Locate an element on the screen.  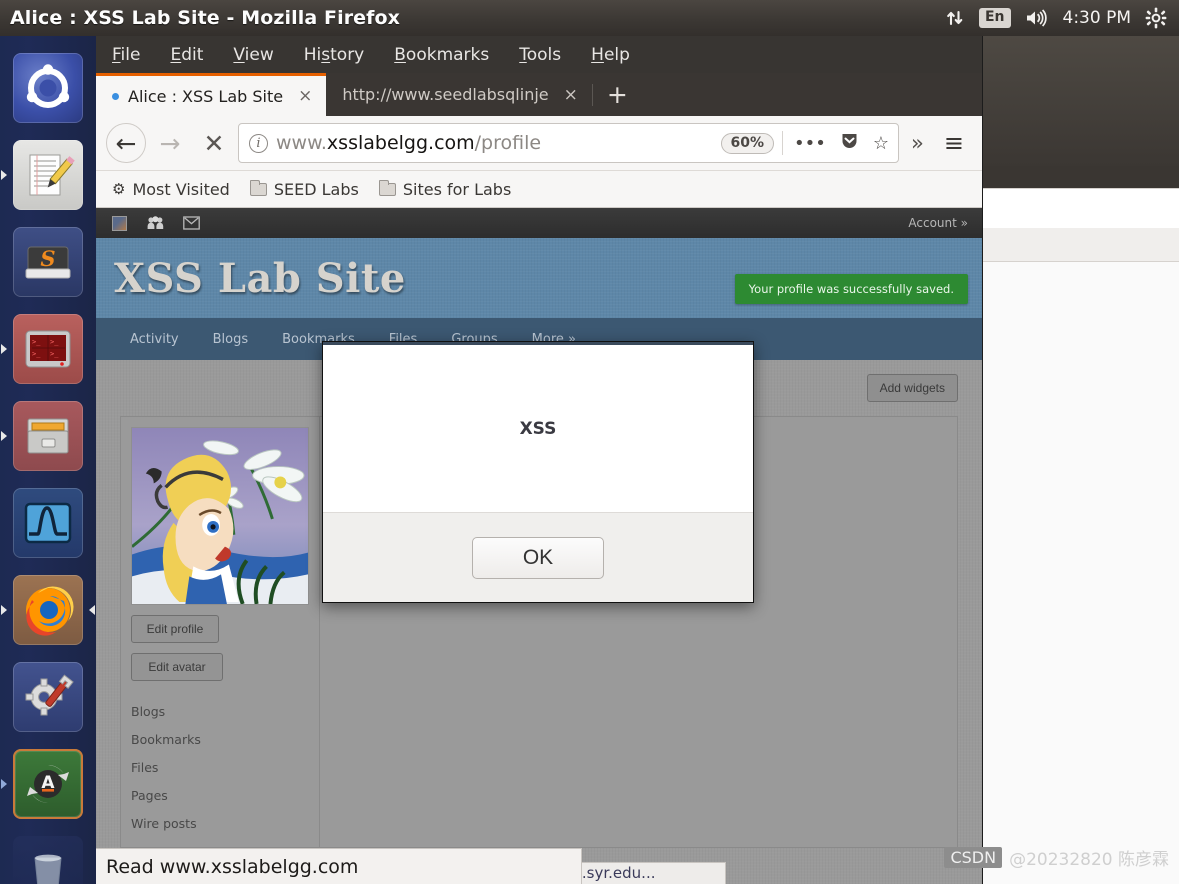
launcher-item-ubuntu is located at coordinates (48, 87).